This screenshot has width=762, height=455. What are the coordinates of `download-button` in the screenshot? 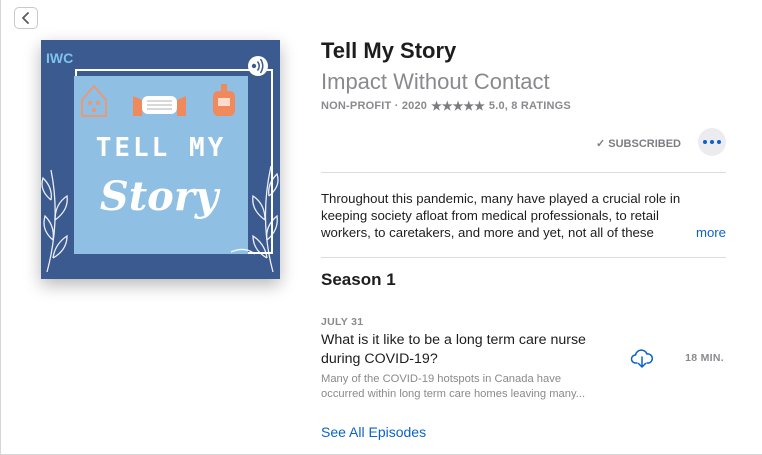 It's located at (642, 359).